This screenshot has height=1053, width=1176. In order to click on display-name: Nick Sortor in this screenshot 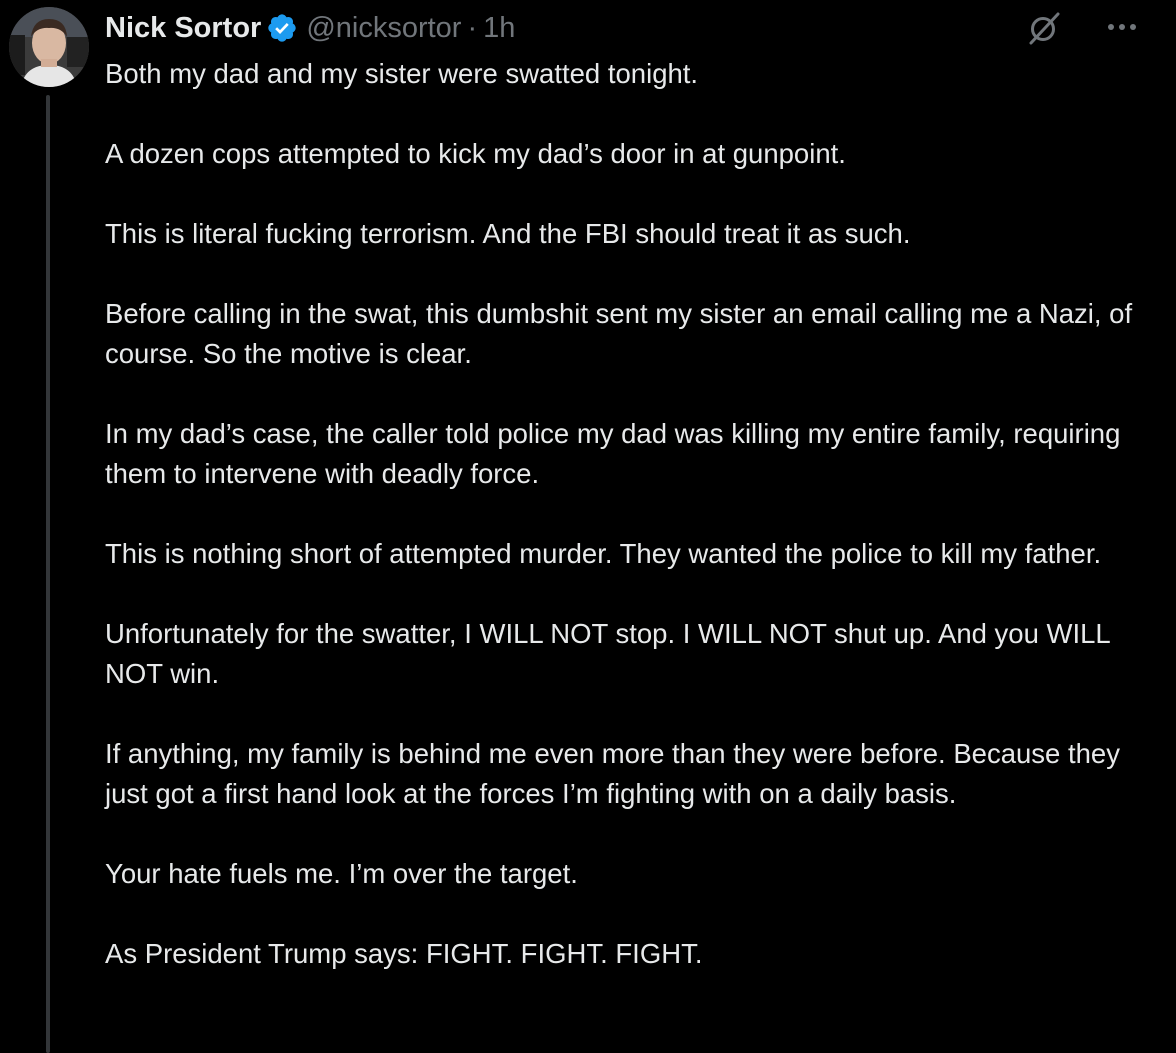, I will do `click(183, 28)`.